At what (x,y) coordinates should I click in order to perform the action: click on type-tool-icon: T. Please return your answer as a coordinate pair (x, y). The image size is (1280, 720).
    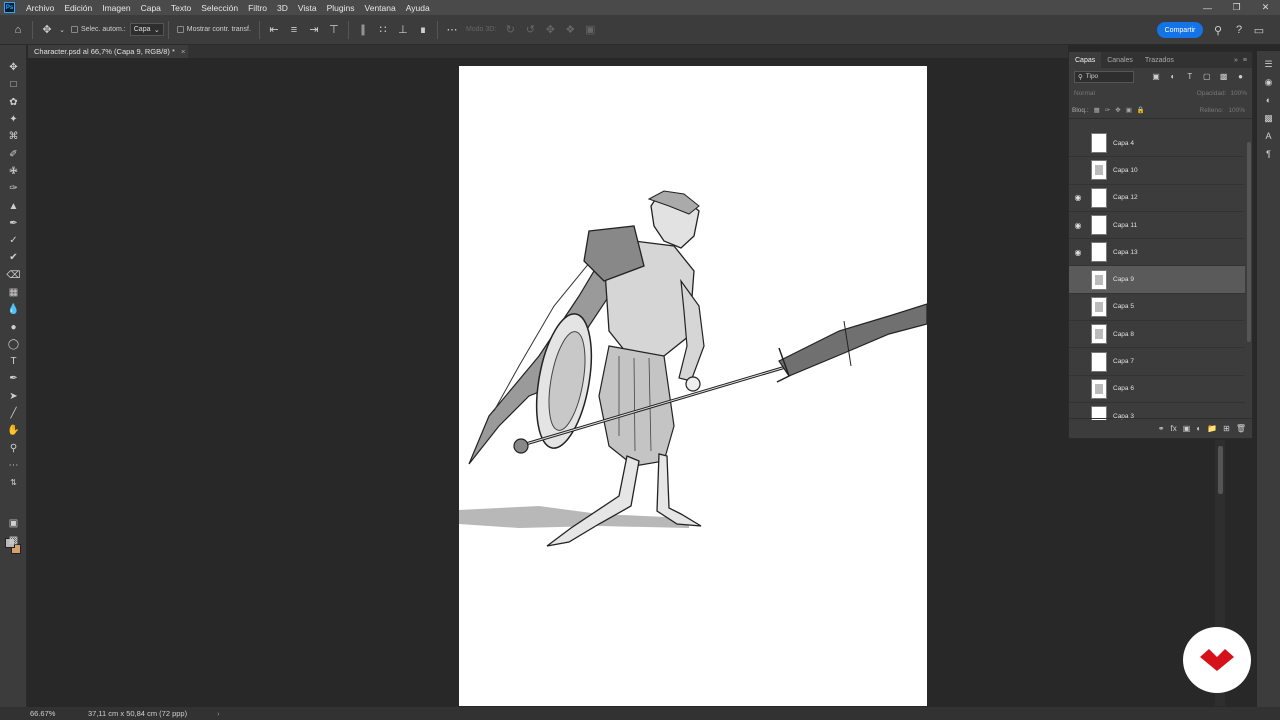
    Looking at the image, I should click on (13, 361).